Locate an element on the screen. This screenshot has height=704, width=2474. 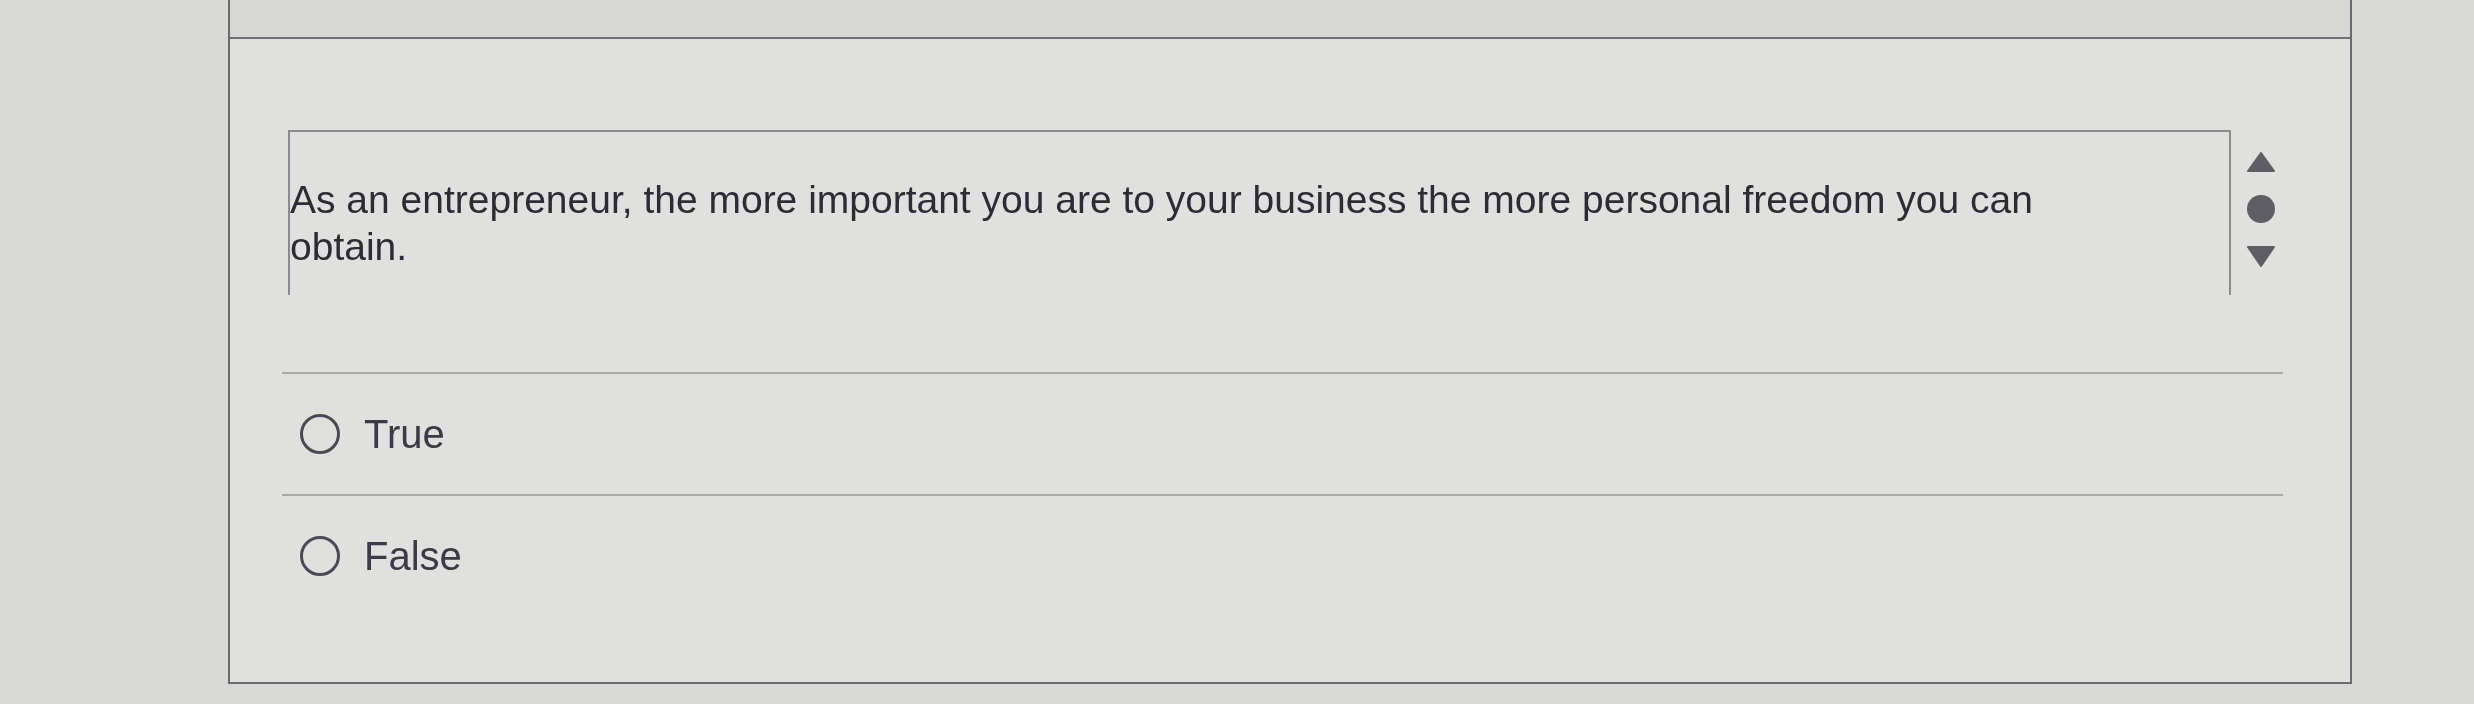
option-label: False is located at coordinates (413, 556).